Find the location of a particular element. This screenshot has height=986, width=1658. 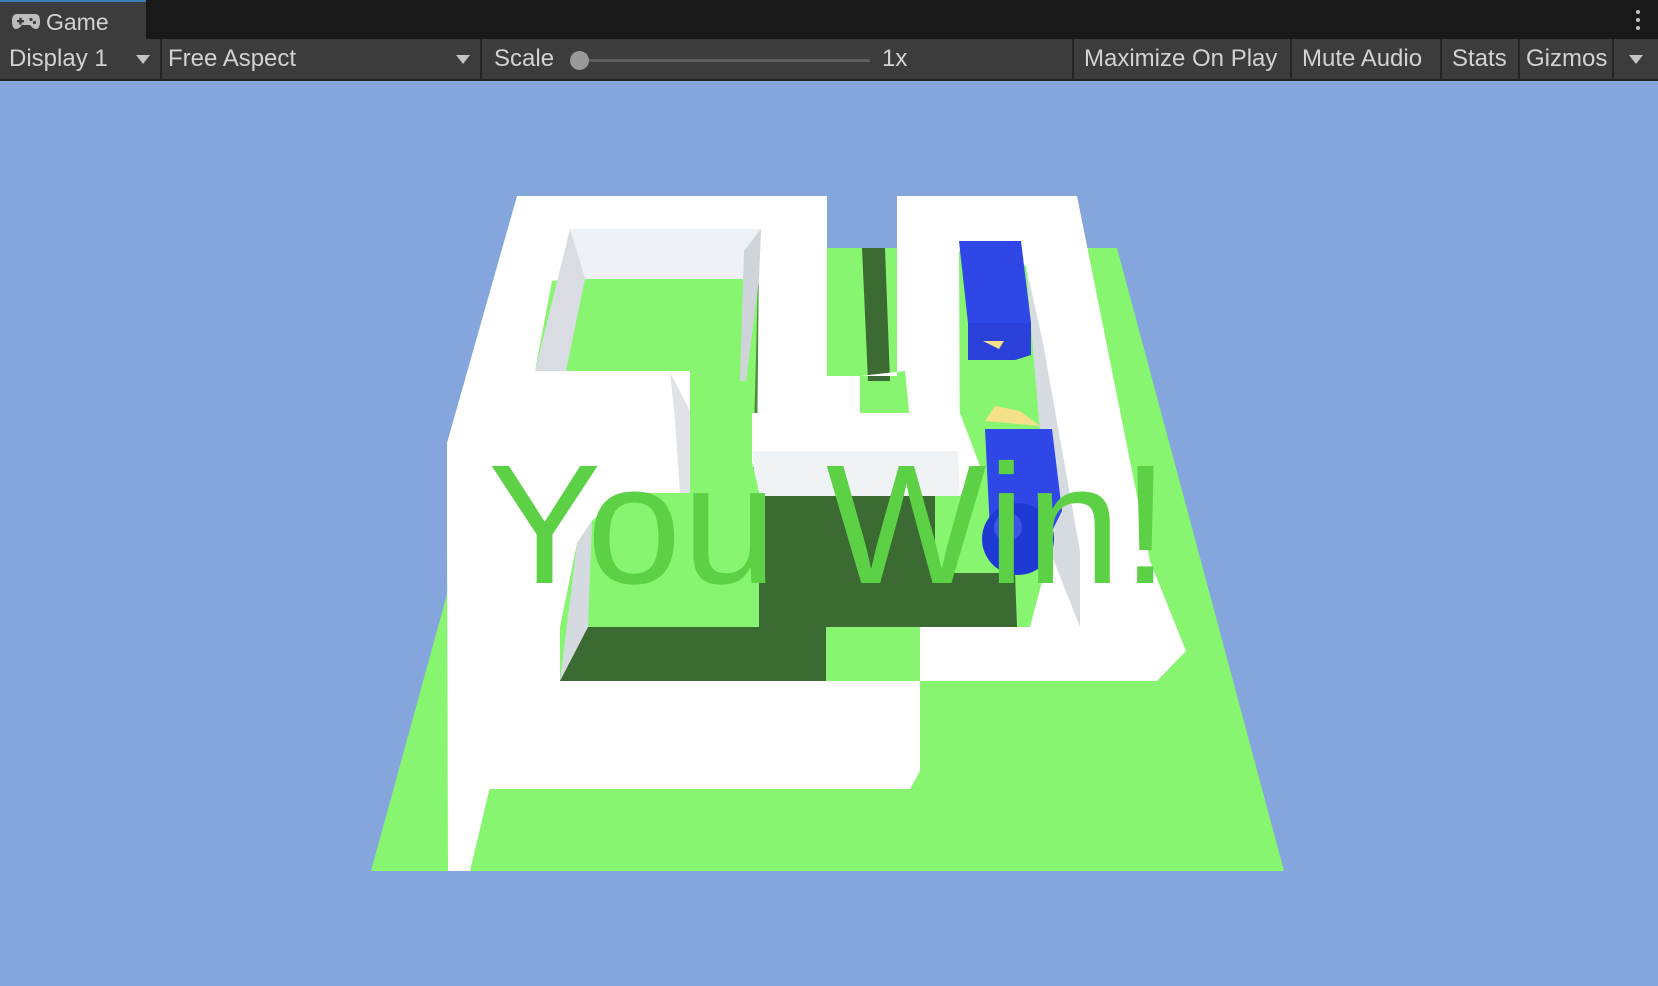

tab-game: Game is located at coordinates (73, 19).